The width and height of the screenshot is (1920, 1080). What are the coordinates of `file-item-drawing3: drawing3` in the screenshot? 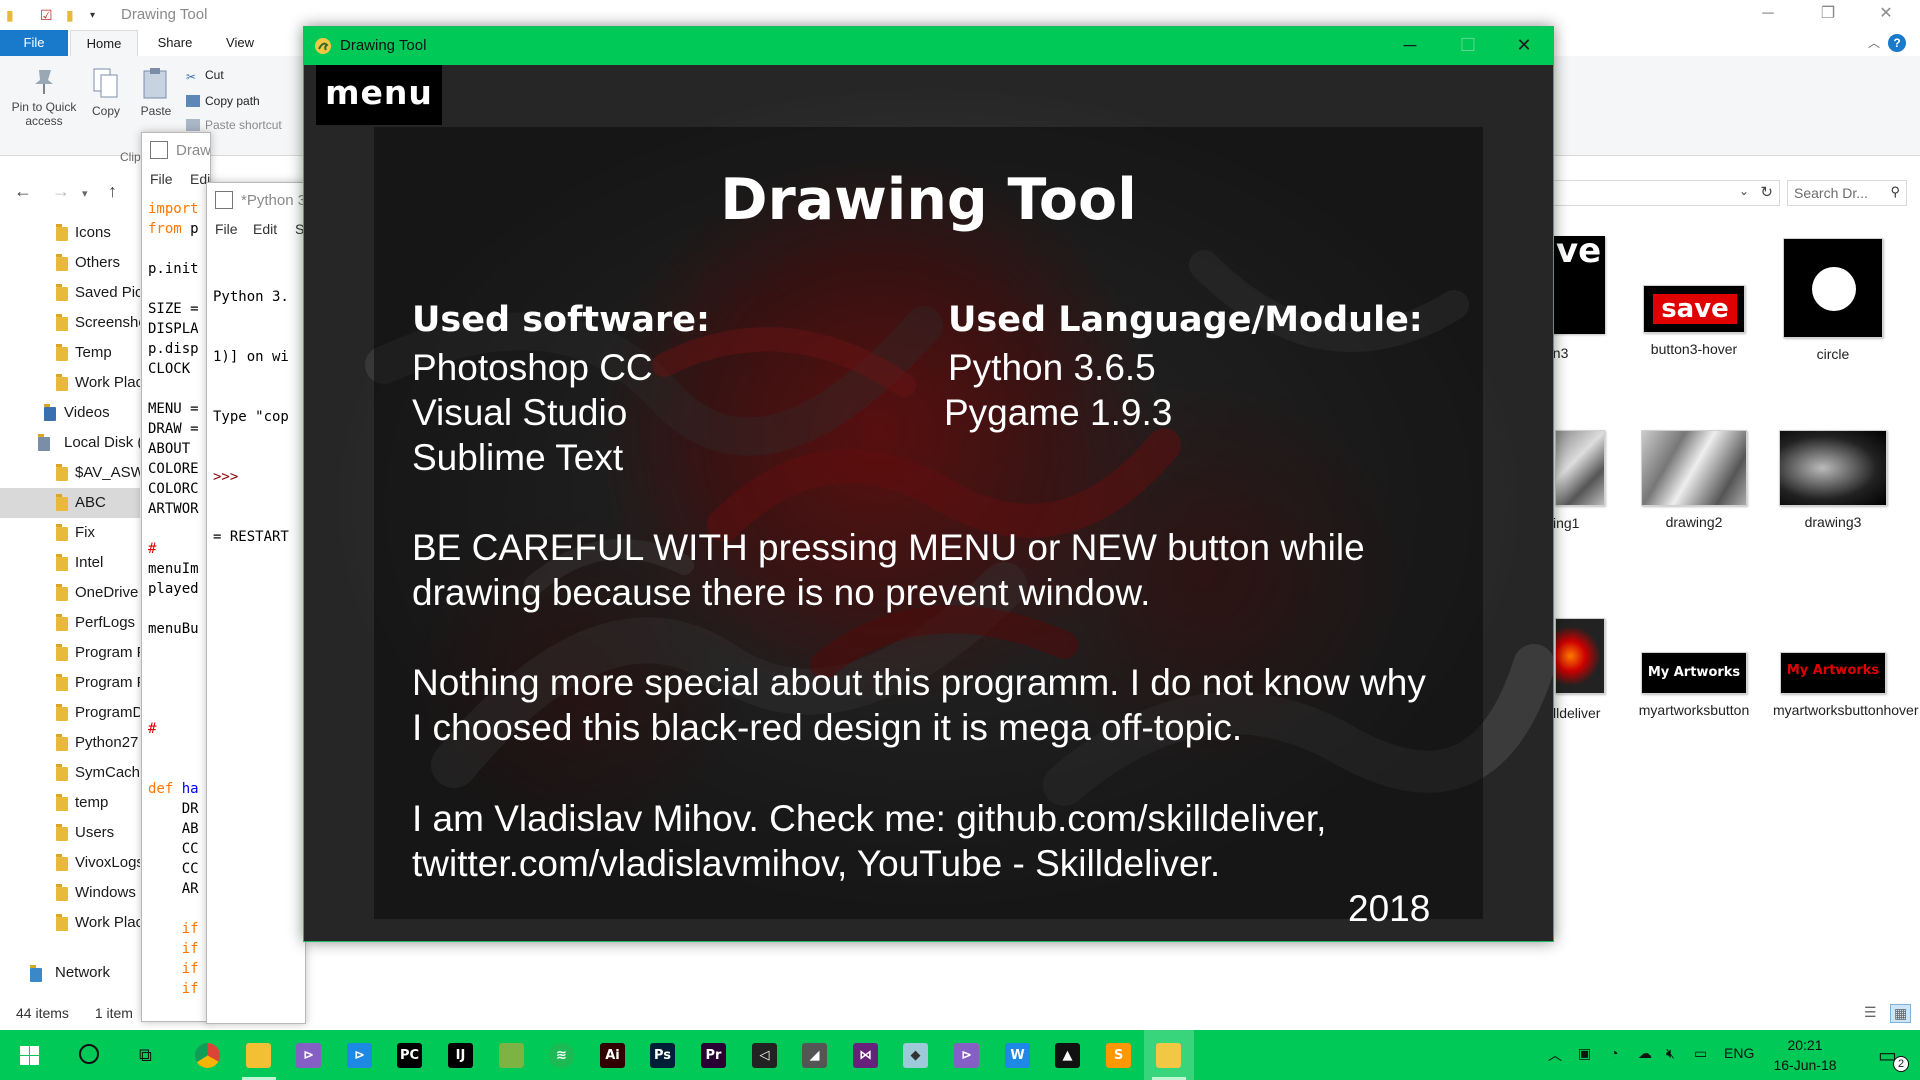 It's located at (1833, 481).